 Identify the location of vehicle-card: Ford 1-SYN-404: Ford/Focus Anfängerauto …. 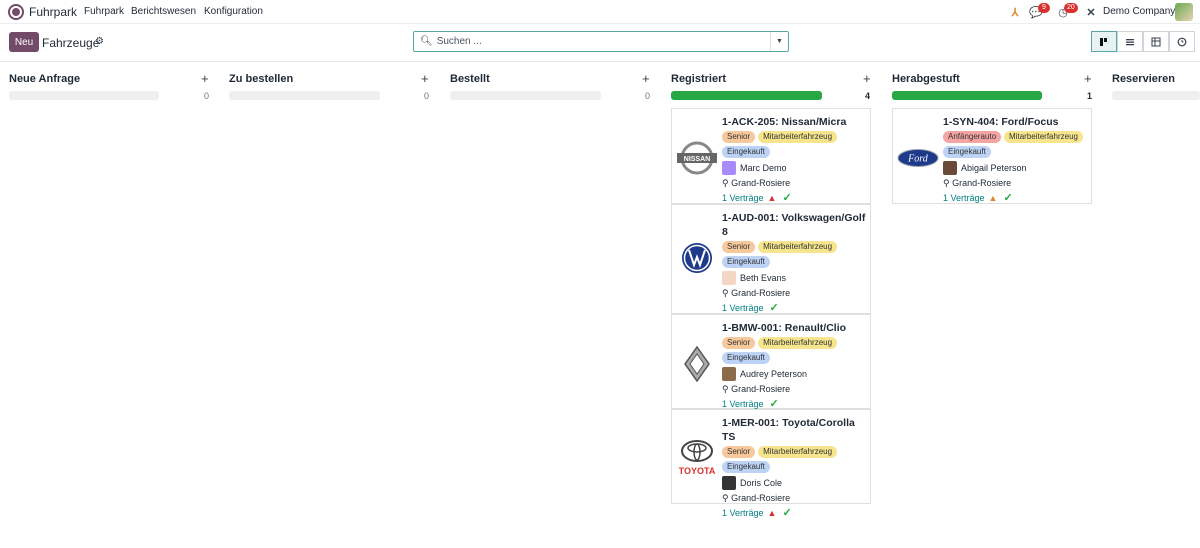
(992, 156).